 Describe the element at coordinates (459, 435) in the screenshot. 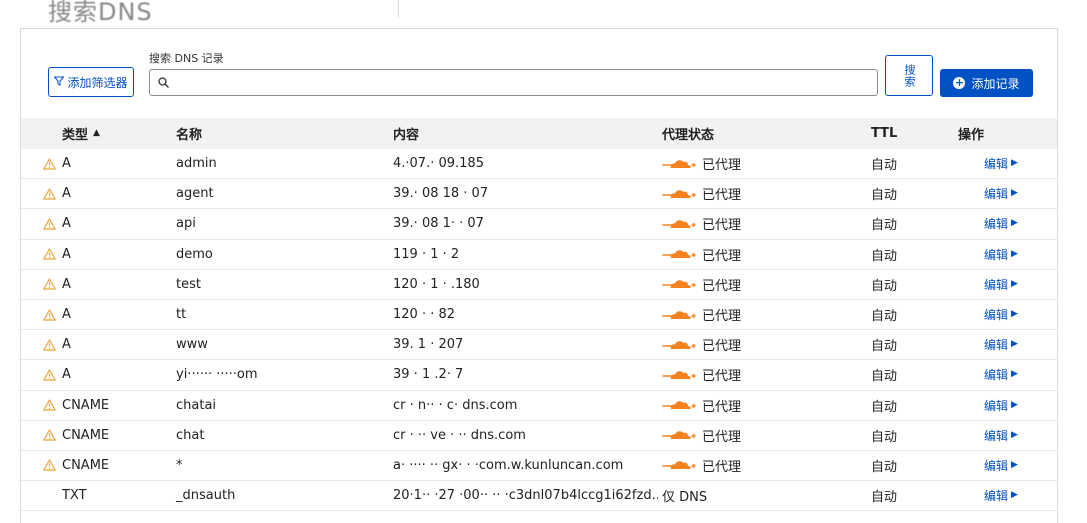

I see `record-content: cr · ·· ve · ·· dns.com` at that location.